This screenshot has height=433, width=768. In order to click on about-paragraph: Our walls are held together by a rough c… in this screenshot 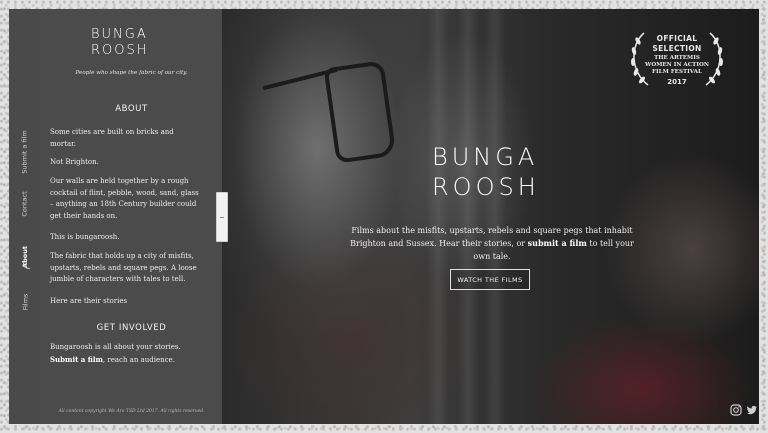, I will do `click(124, 198)`.